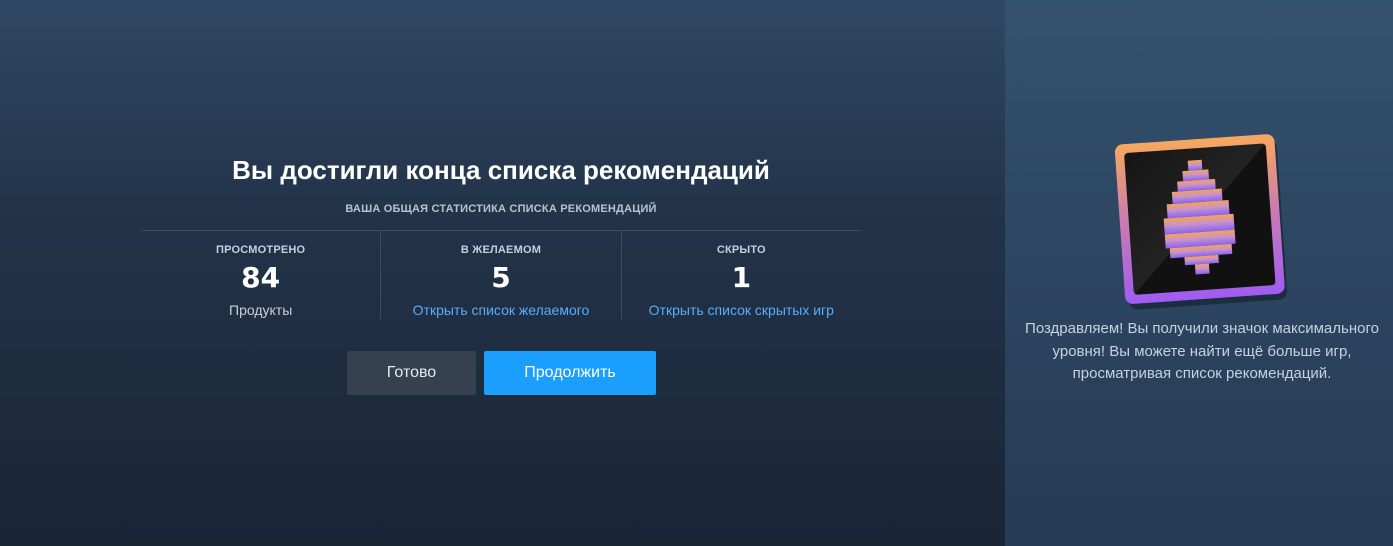 Image resolution: width=1393 pixels, height=546 pixels. I want to click on page-title: Вы достигли конца списка рекомендаций, so click(501, 170).